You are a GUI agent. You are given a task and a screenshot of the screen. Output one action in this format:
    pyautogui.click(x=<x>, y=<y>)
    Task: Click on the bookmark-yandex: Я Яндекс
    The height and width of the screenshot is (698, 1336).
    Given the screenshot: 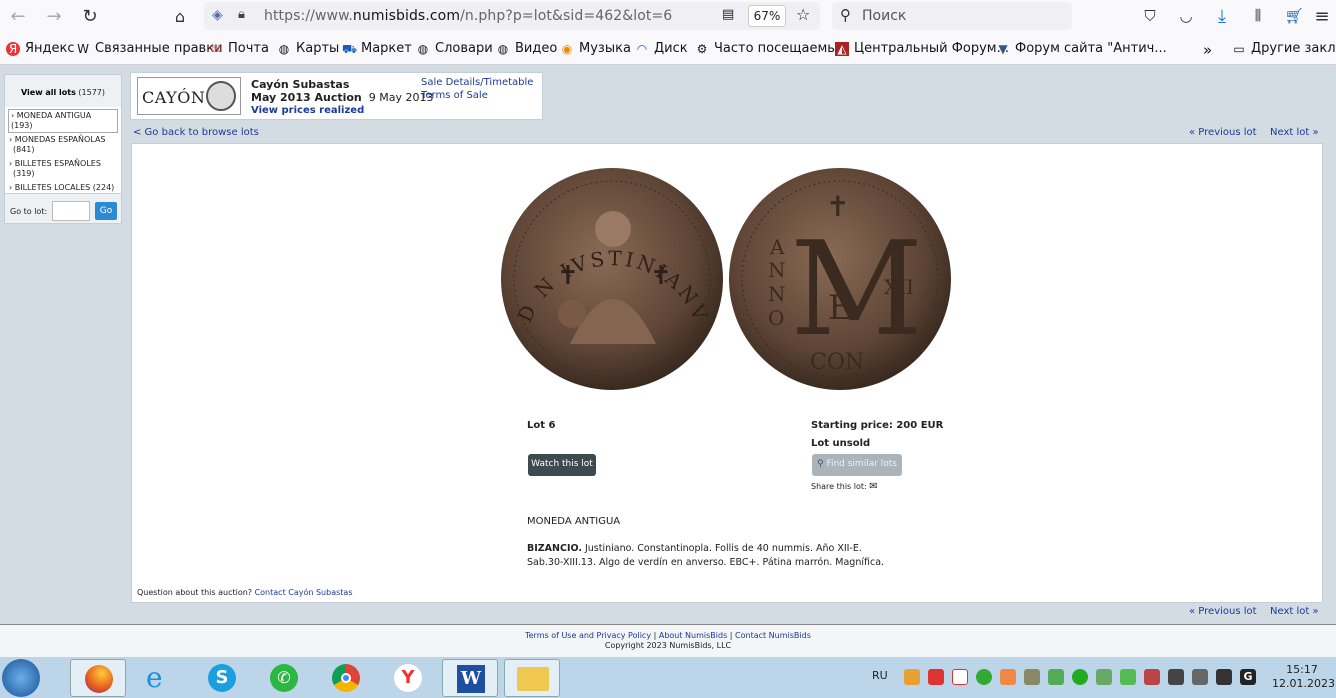 What is the action you would take?
    pyautogui.click(x=40, y=48)
    